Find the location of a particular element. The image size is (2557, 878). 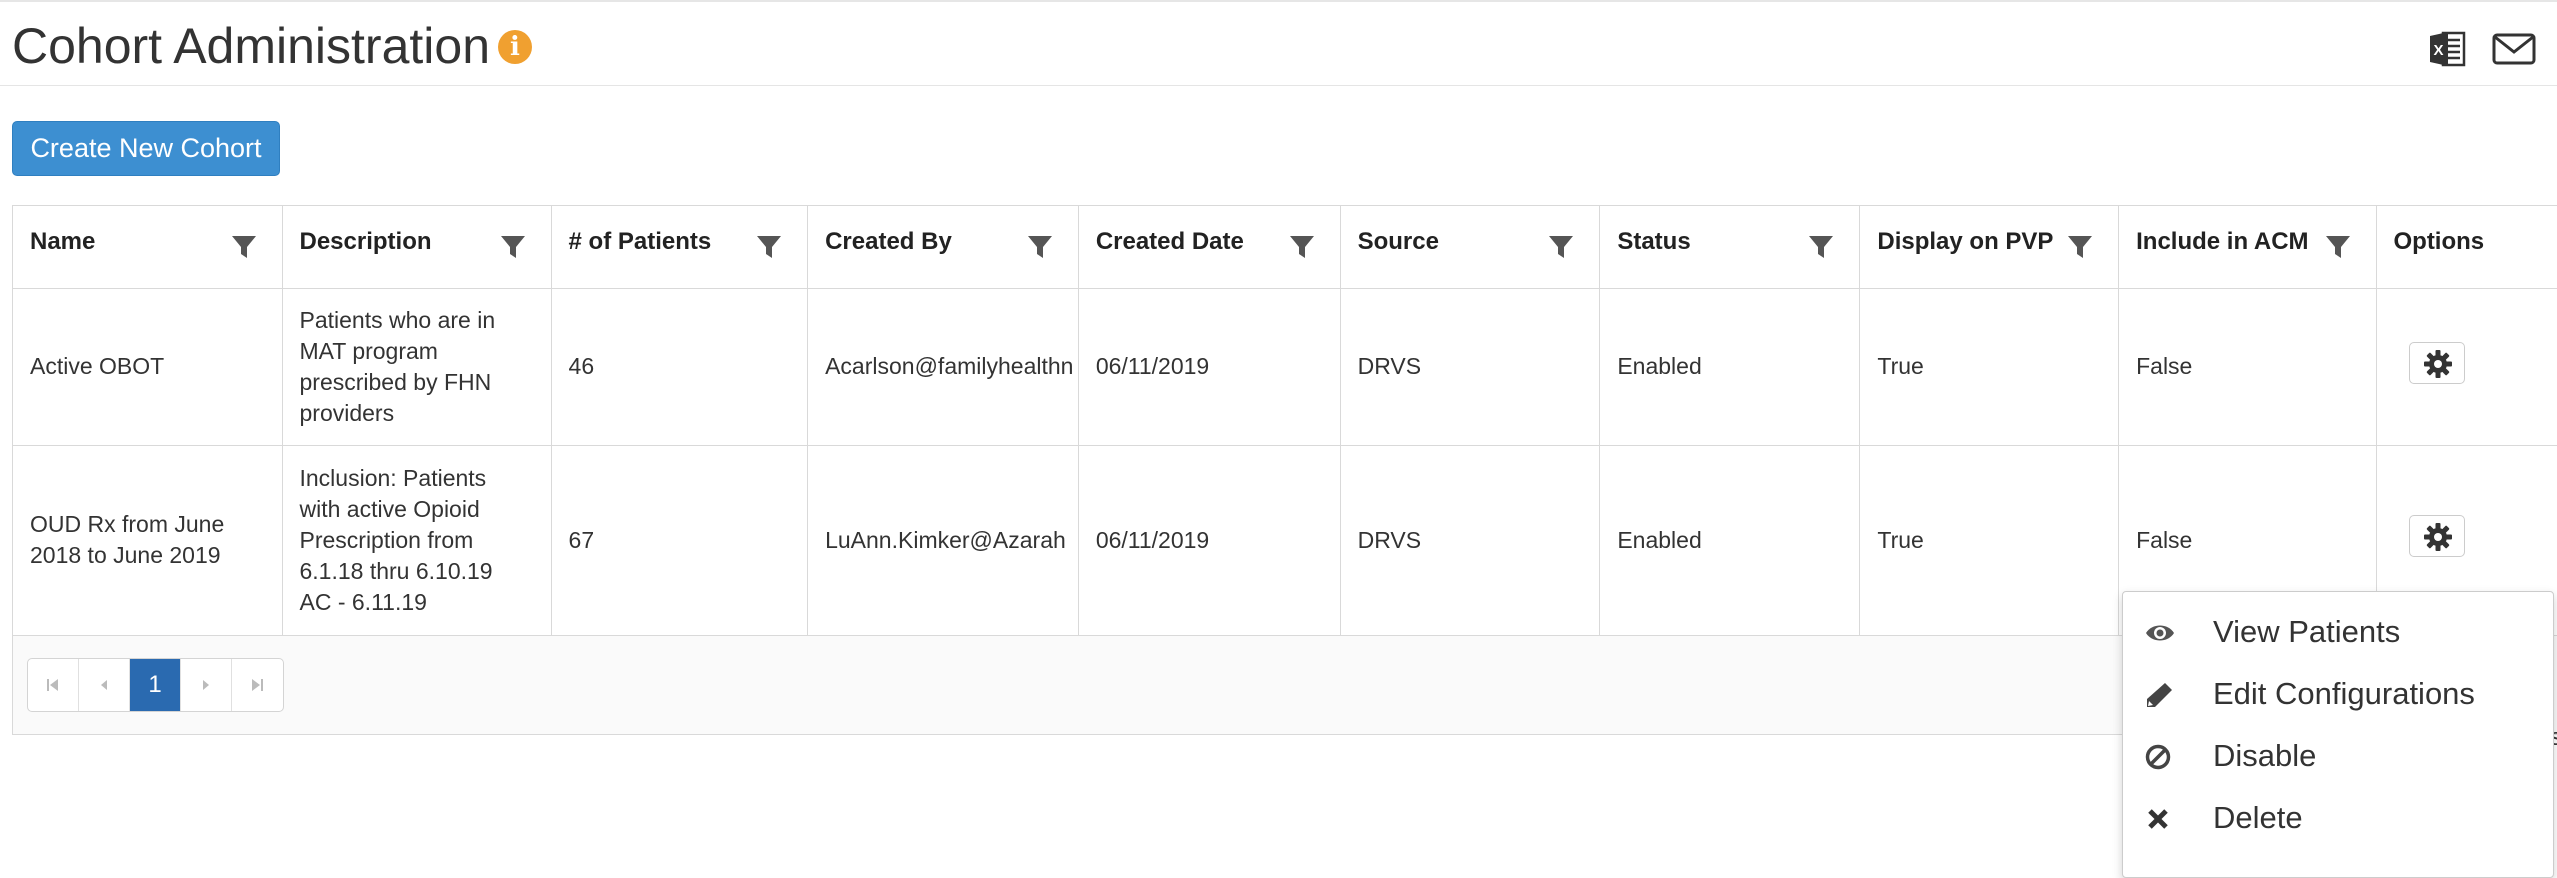

cell-created-by: LuAnn.Kimker@Azarah is located at coordinates (943, 540).